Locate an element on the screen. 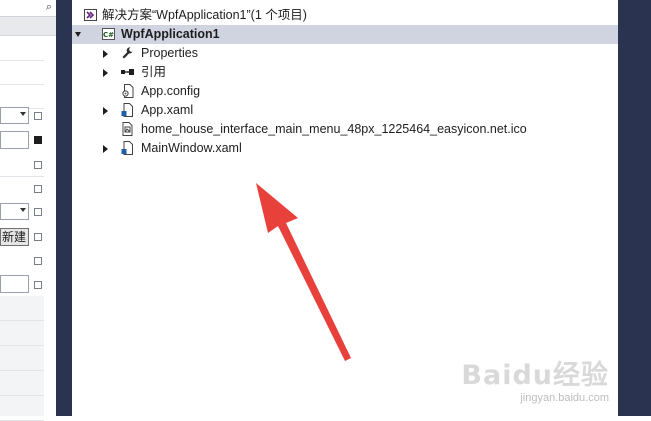 This screenshot has width=651, height=421. solution-node: 解决方案“WpfApplication1”(1 个项目) is located at coordinates (345, 15).